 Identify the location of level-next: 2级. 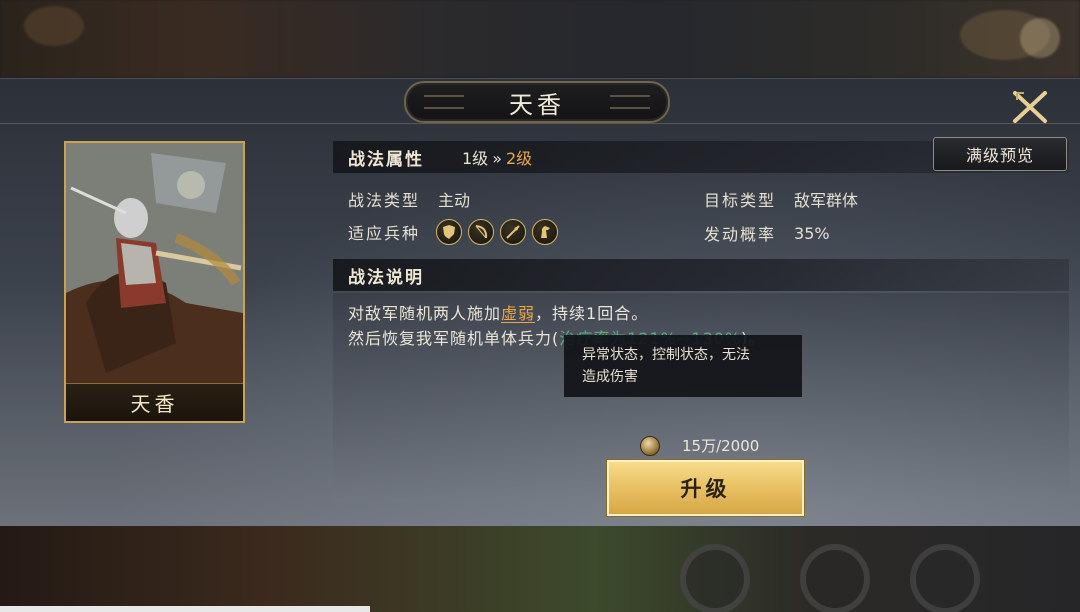
(519, 158).